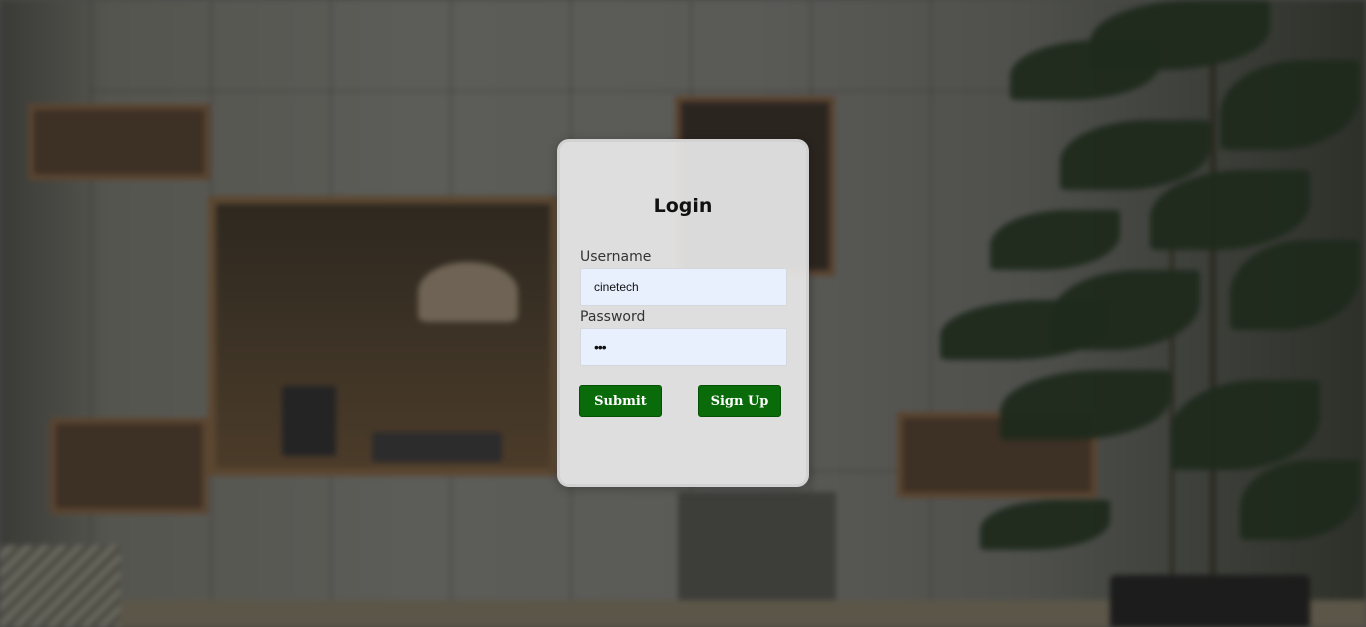  What do you see at coordinates (739, 401) in the screenshot?
I see `sign-up-button: Sign Up` at bounding box center [739, 401].